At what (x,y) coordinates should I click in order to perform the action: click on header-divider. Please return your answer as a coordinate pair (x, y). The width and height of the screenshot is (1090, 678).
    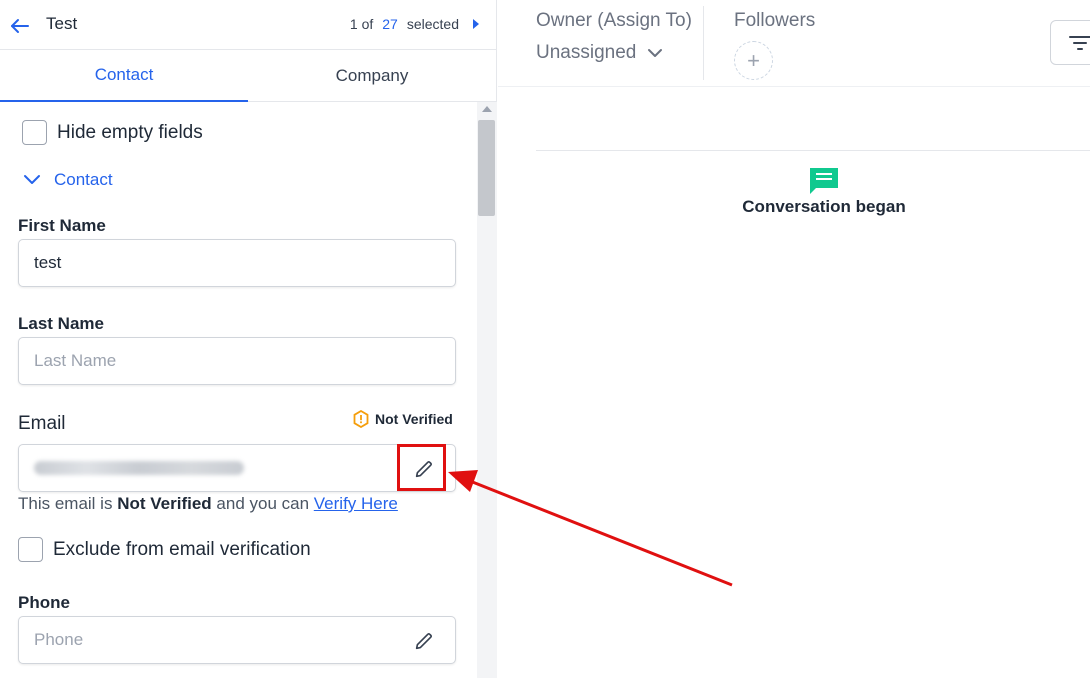
    Looking at the image, I should click on (703, 43).